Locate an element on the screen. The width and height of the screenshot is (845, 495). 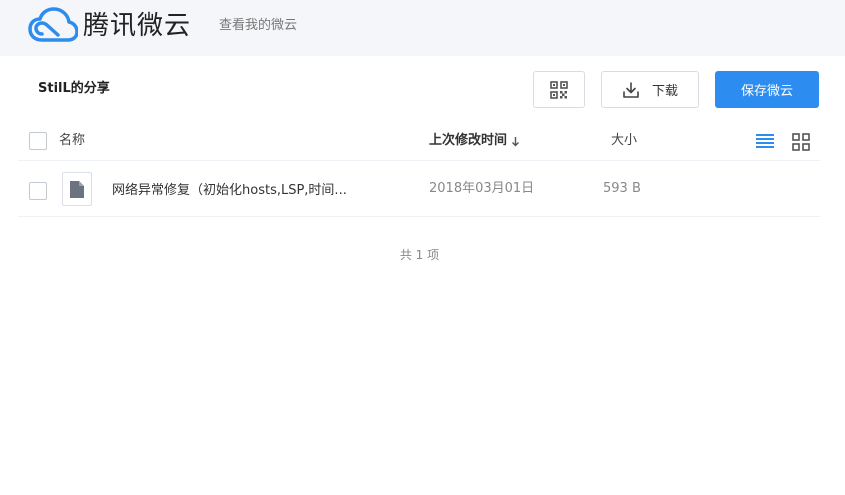
grid-view-icon is located at coordinates (801, 142).